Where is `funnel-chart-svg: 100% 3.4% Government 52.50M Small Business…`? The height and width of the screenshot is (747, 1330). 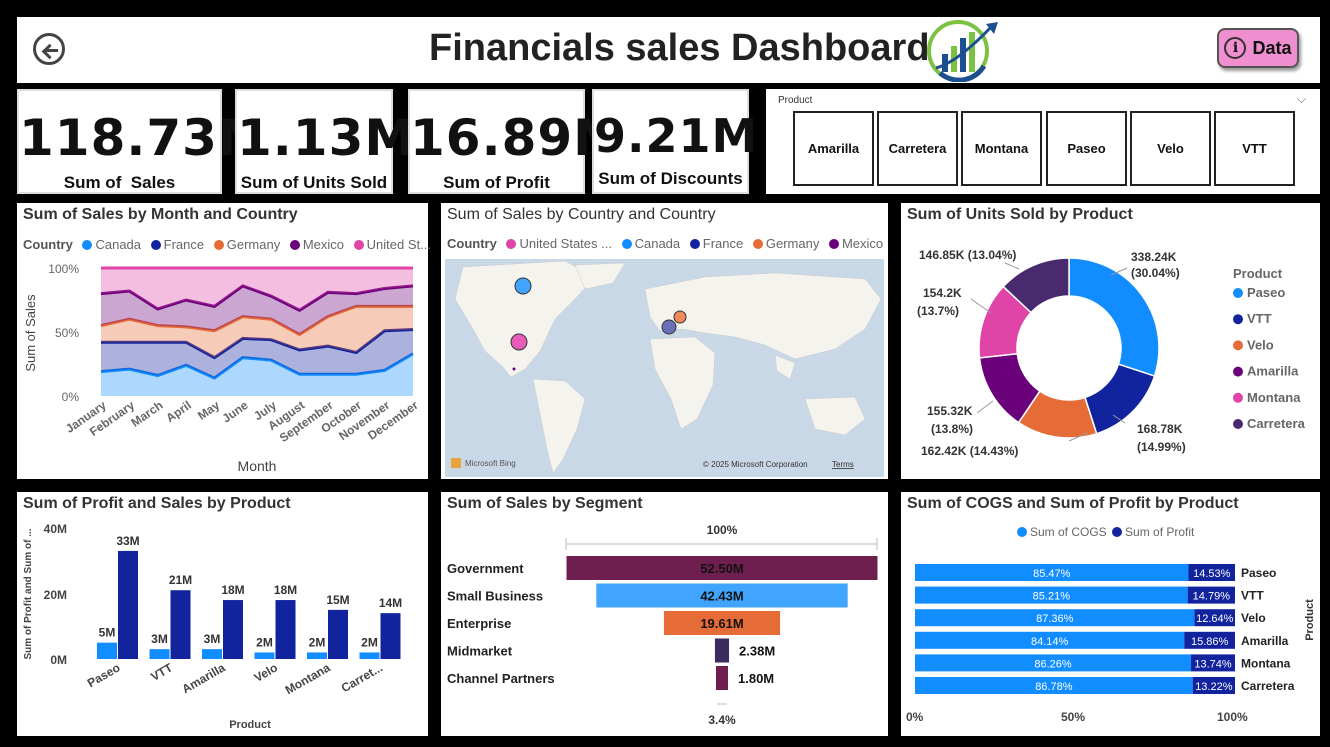
funnel-chart-svg: 100% 3.4% Government 52.50M Small Business… is located at coordinates (662, 625).